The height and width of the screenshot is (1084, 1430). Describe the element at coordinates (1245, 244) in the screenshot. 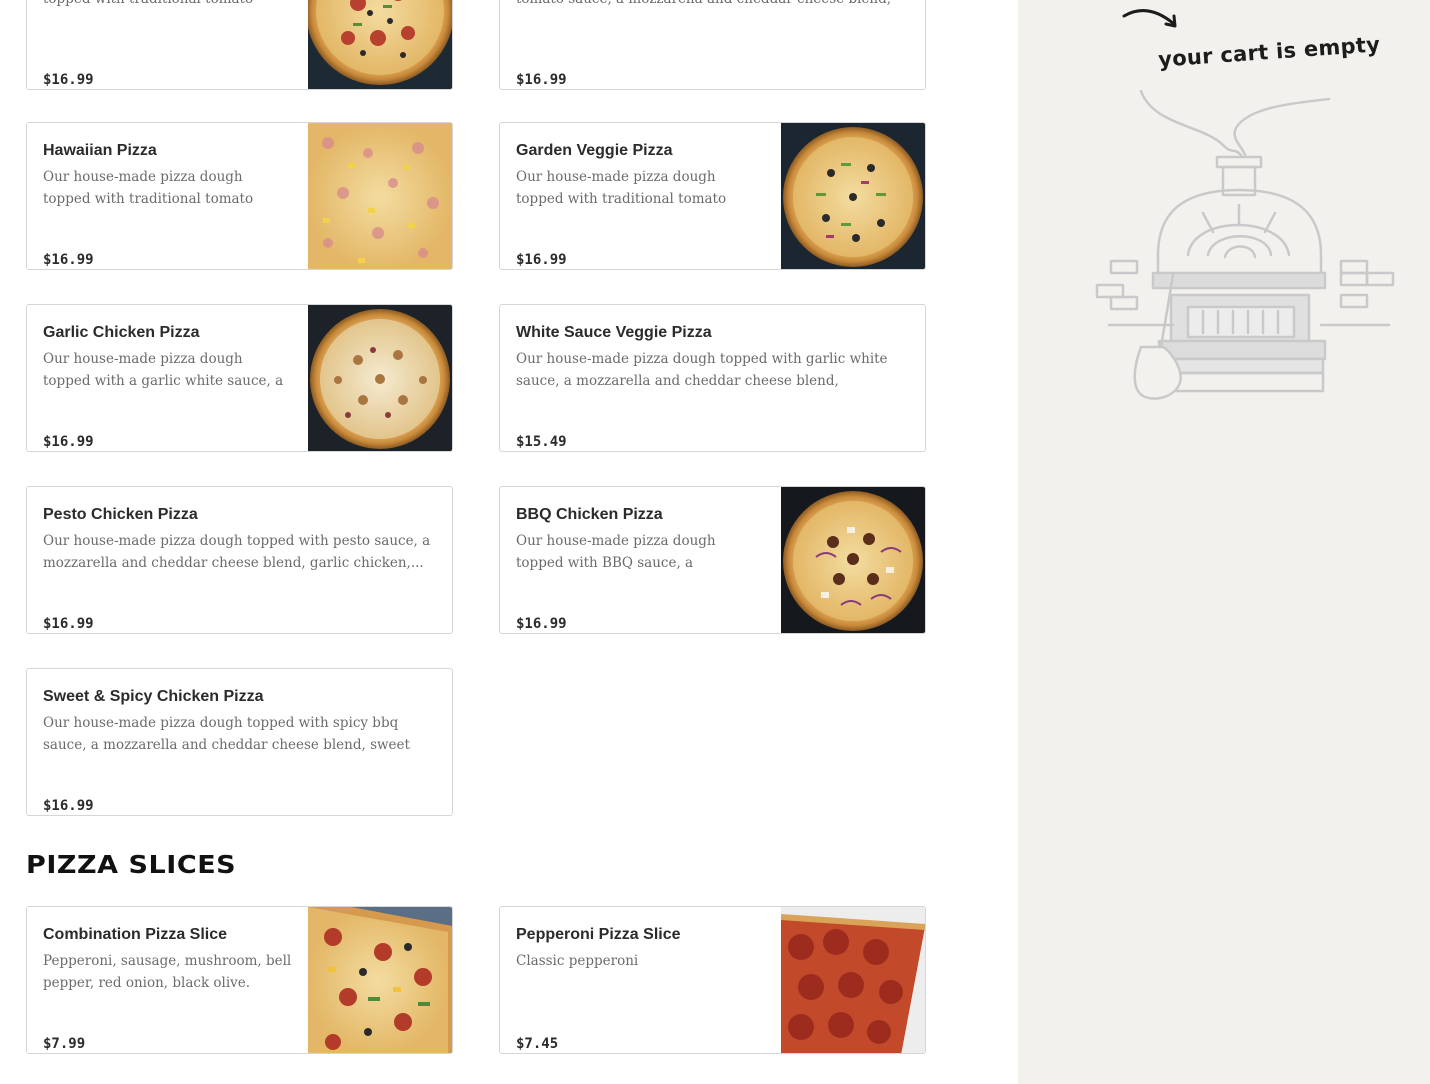

I see `pizza-oven-illustration` at that location.